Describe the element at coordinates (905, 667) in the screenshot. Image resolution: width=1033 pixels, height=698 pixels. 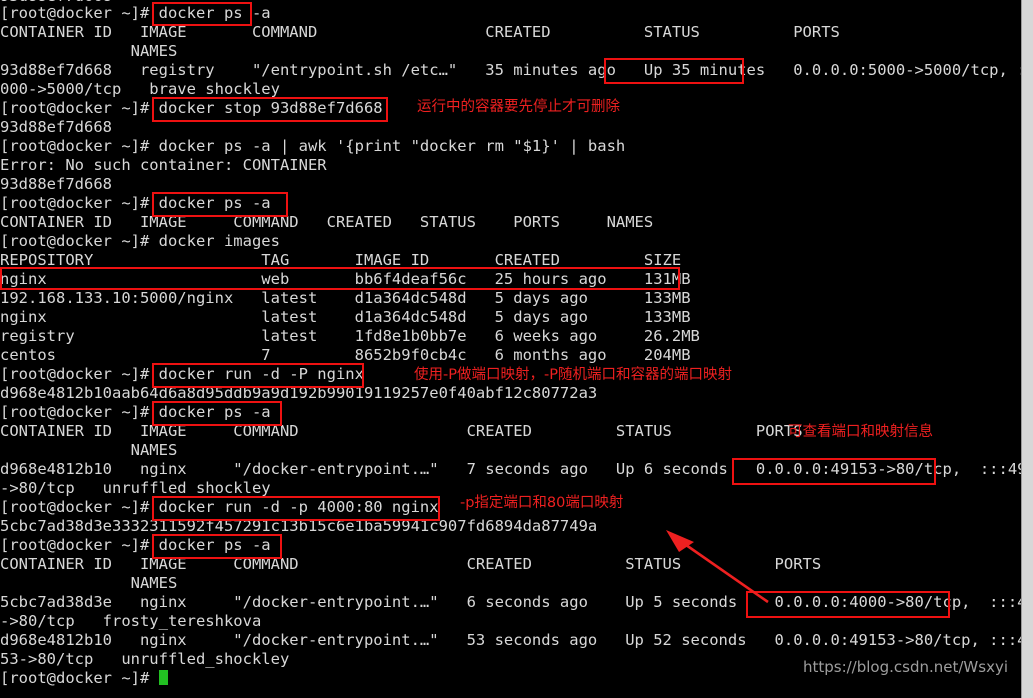
I see `watermark-text: https://blog.csdn.net/Wsxyi` at that location.